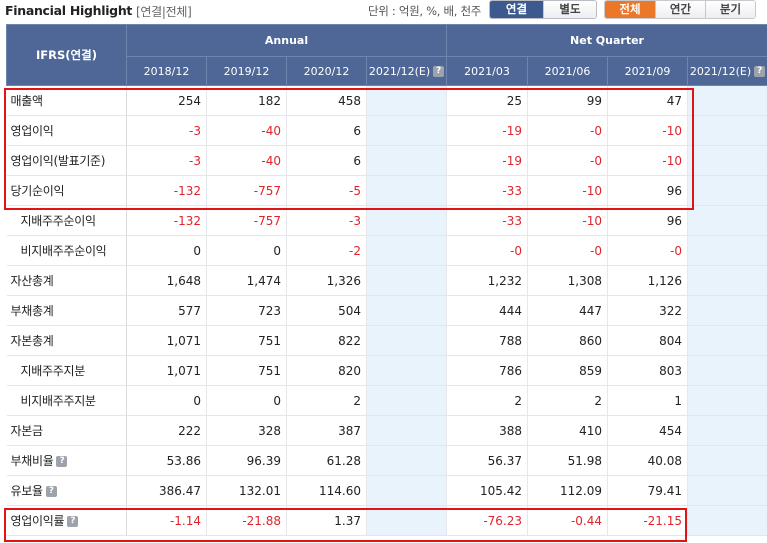 This screenshot has width=767, height=543. Describe the element at coordinates (66, 160) in the screenshot. I see `row-label: 영업이익(발표기준)` at that location.